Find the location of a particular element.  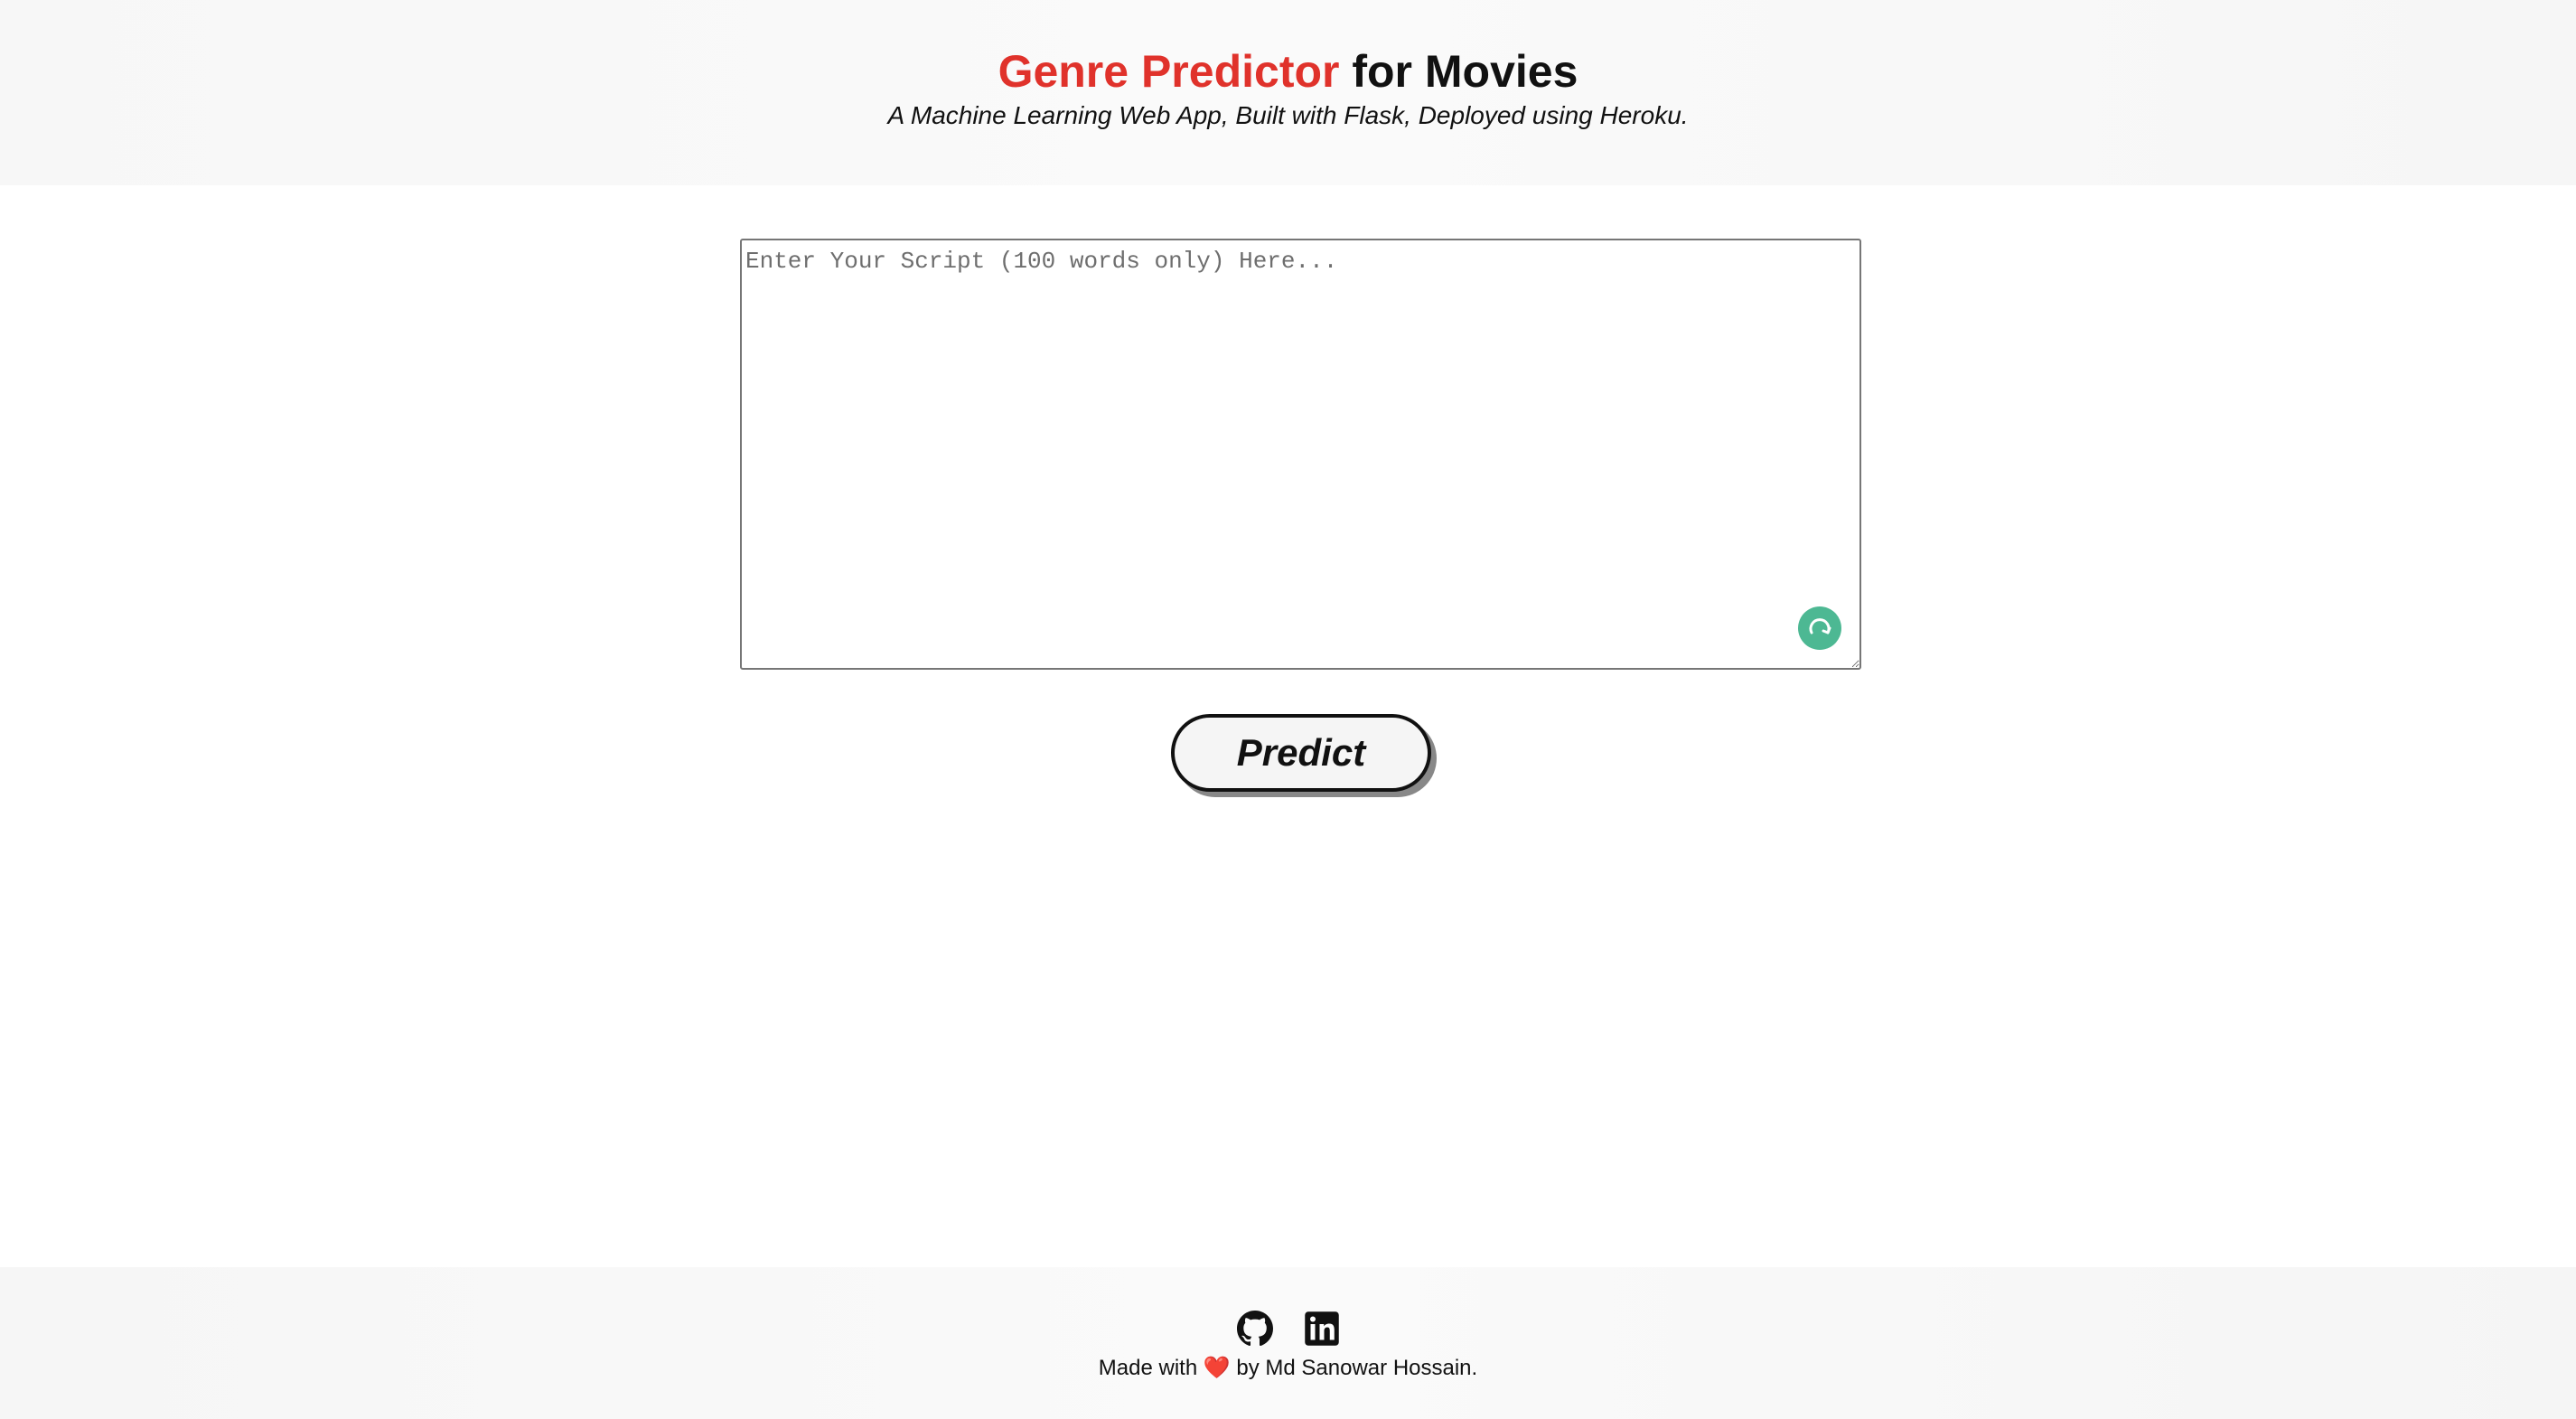

github-icon is located at coordinates (1254, 1329).